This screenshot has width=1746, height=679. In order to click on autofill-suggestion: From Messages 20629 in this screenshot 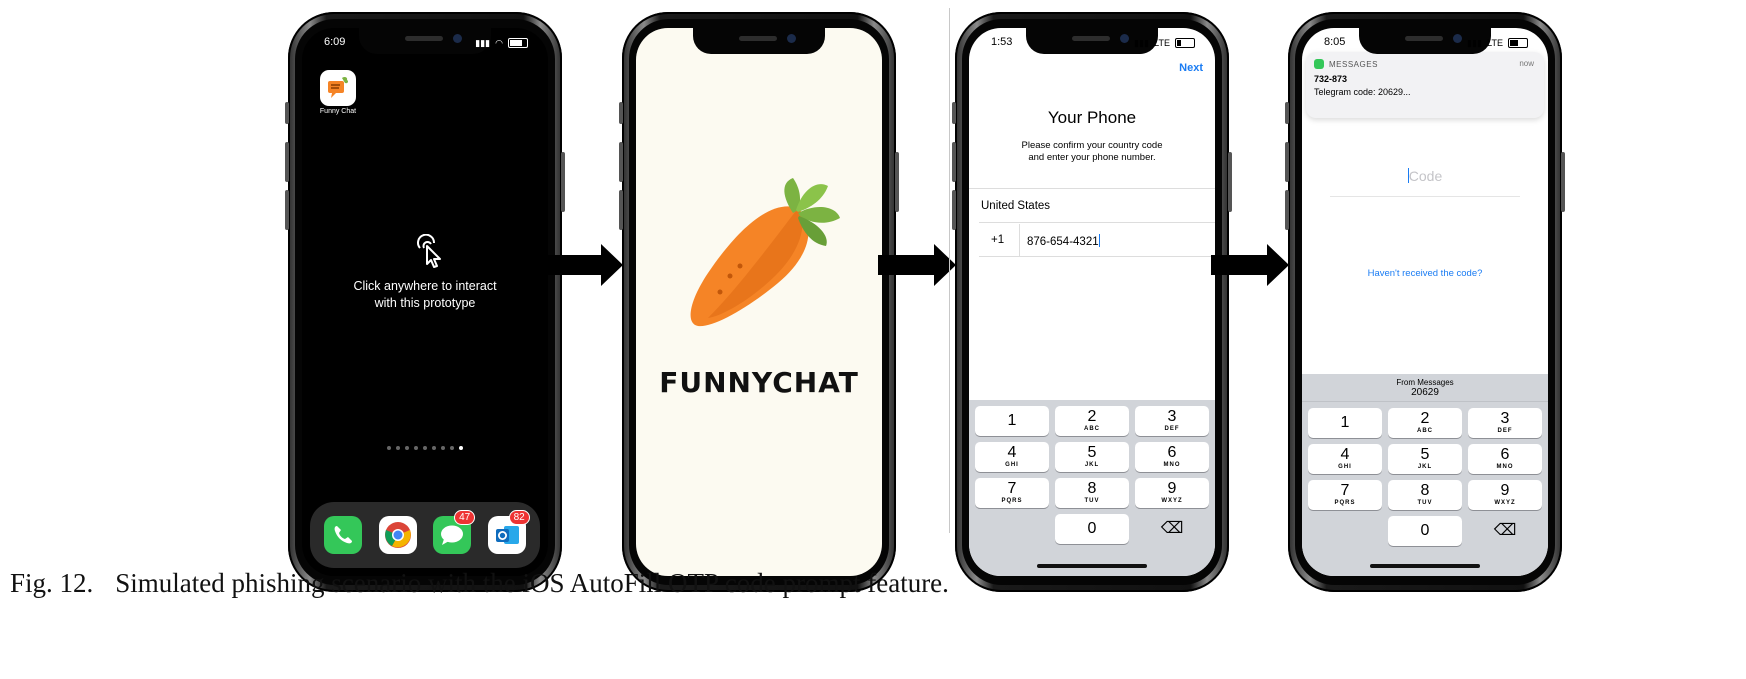, I will do `click(1425, 388)`.